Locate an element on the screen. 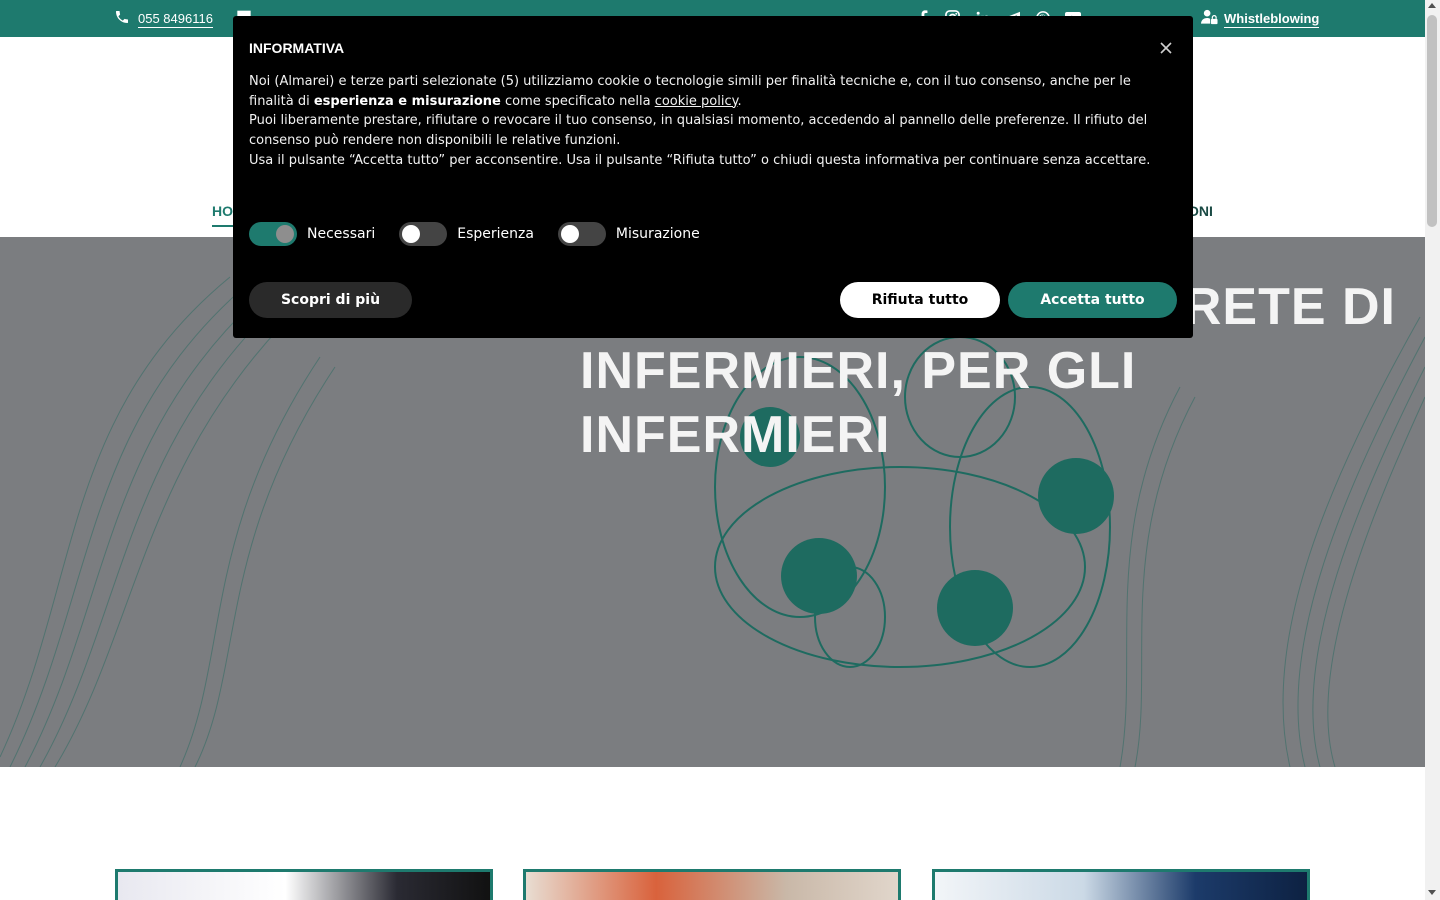 This screenshot has width=1440, height=900. phone-link: 055 8496116 is located at coordinates (163, 18).